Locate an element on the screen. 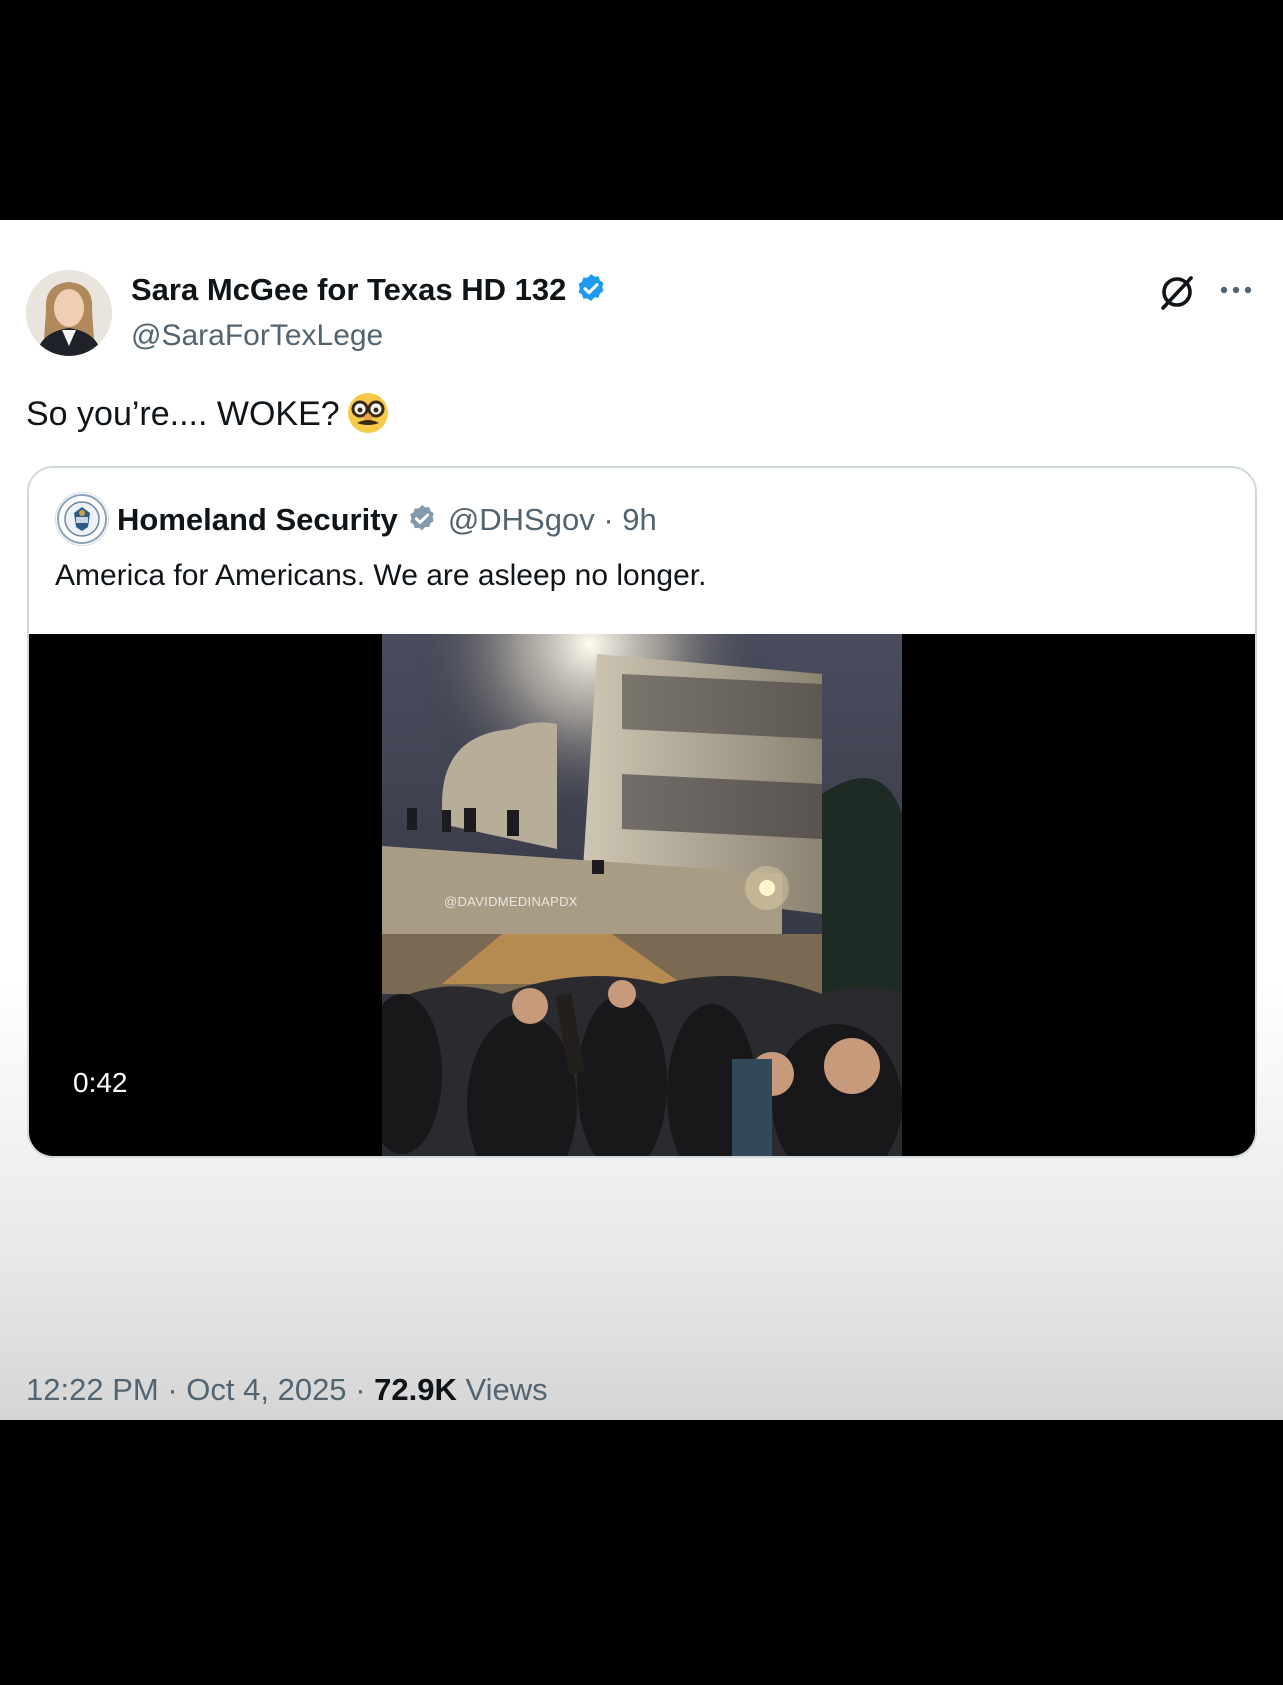  government-badge-icon is located at coordinates (422, 523).